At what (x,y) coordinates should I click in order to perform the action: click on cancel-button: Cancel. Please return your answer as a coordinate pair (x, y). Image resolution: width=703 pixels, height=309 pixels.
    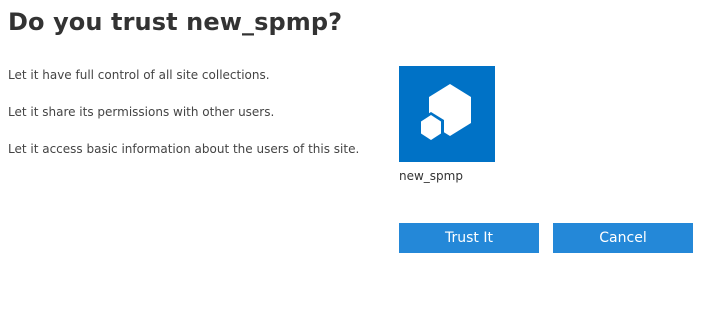
    Looking at the image, I should click on (623, 238).